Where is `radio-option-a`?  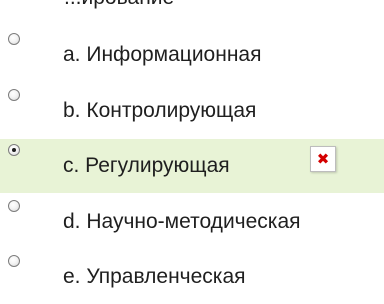 radio-option-a is located at coordinates (14, 39).